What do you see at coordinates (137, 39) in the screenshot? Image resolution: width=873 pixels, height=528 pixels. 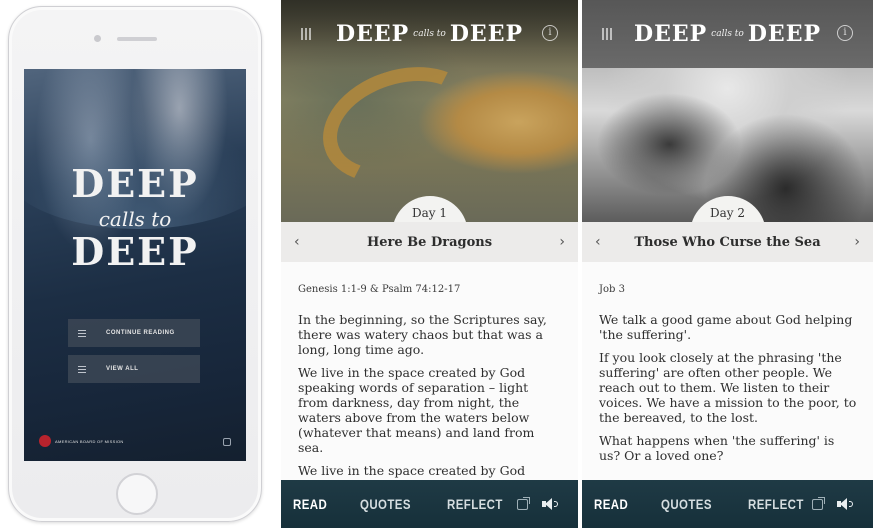 I see `earpiece-speaker` at bounding box center [137, 39].